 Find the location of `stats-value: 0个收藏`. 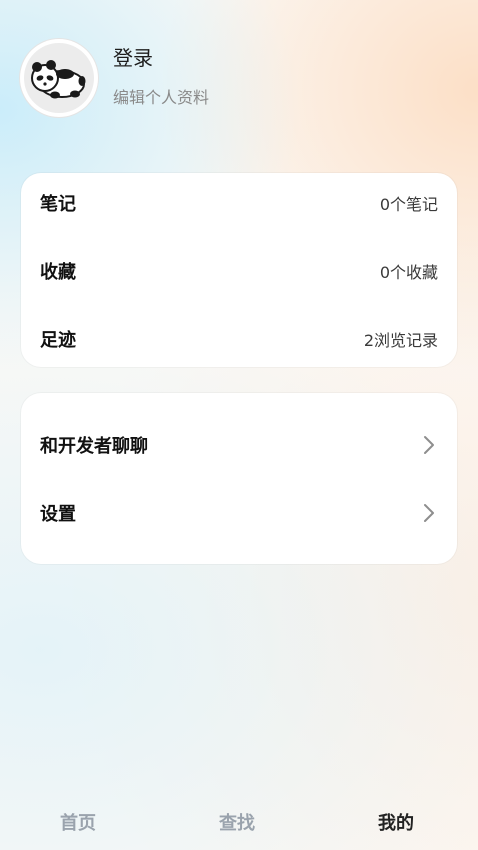

stats-value: 0个收藏 is located at coordinates (408, 272).